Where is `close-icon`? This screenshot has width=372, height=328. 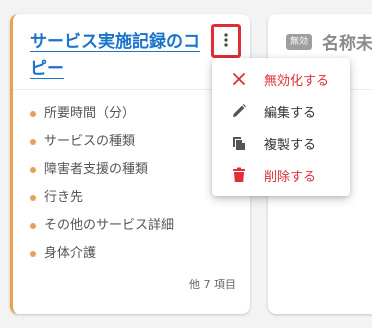 close-icon is located at coordinates (239, 79).